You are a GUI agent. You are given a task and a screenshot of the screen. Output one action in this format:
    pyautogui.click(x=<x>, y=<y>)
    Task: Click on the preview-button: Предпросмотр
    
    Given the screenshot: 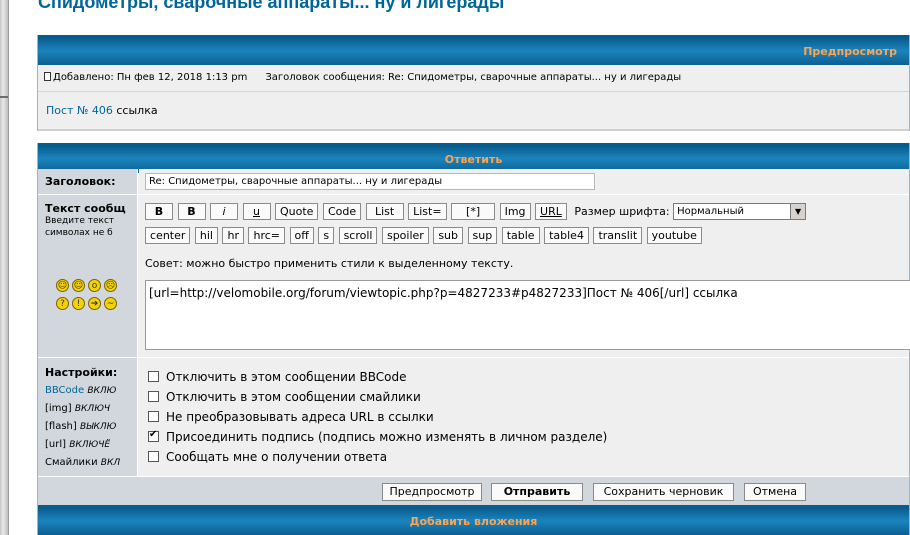 What is the action you would take?
    pyautogui.click(x=432, y=492)
    